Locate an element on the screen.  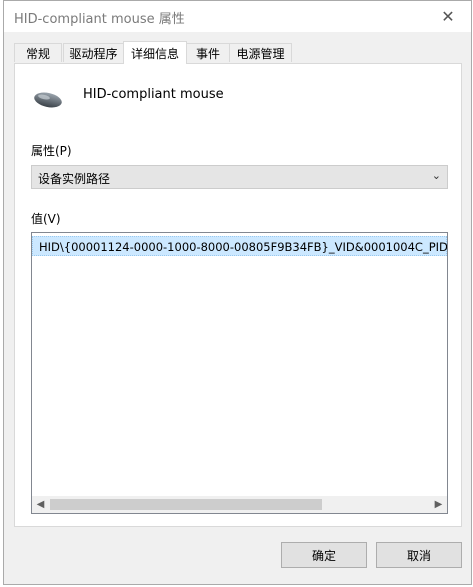
horizontal-scrollbar: ◀ ▶ is located at coordinates (239, 504).